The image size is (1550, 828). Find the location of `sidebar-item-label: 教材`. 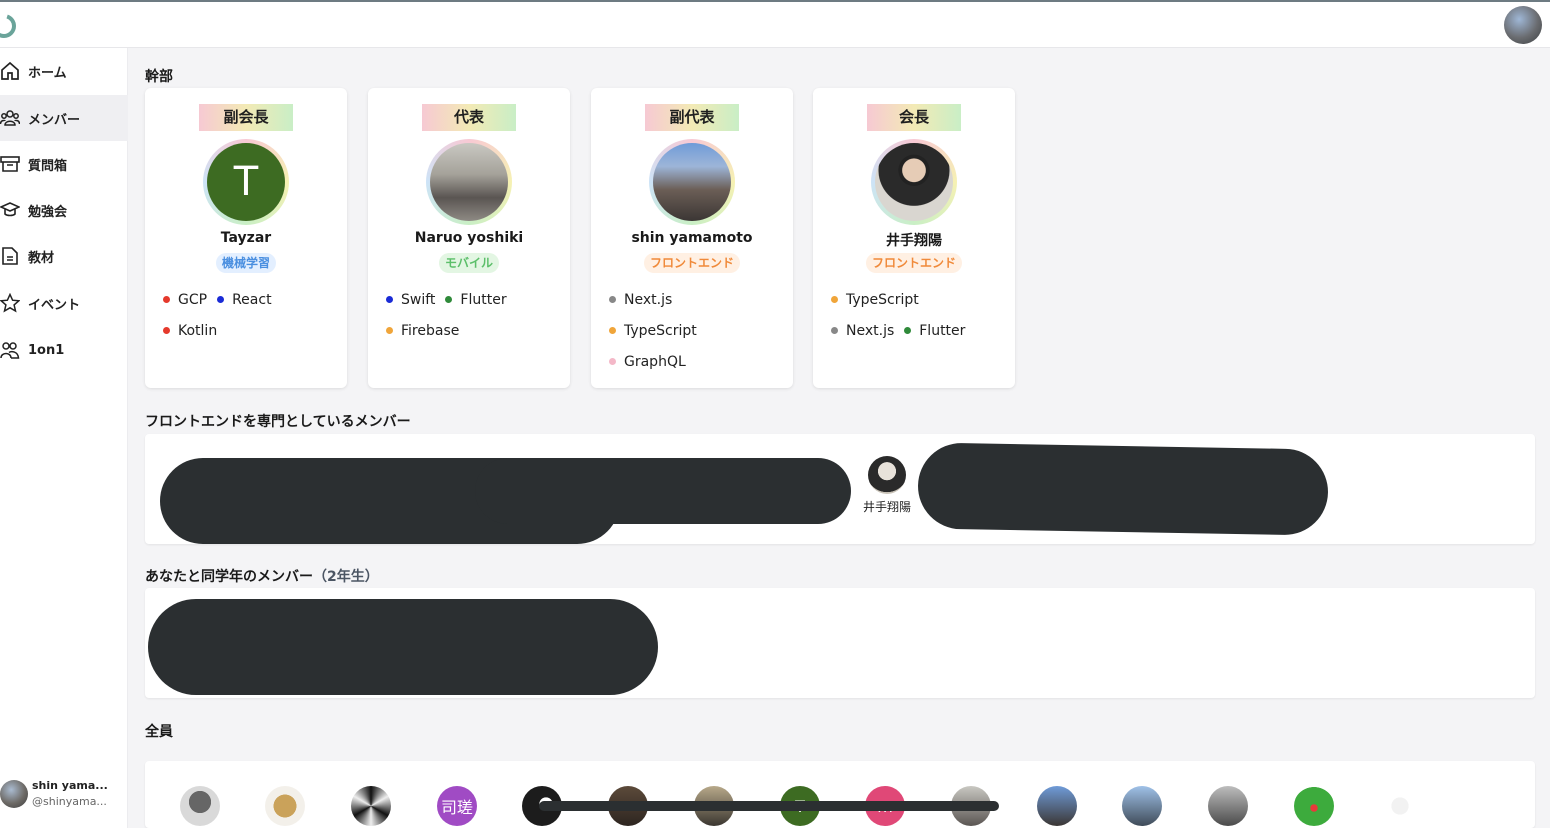

sidebar-item-label: 教材 is located at coordinates (41, 258).